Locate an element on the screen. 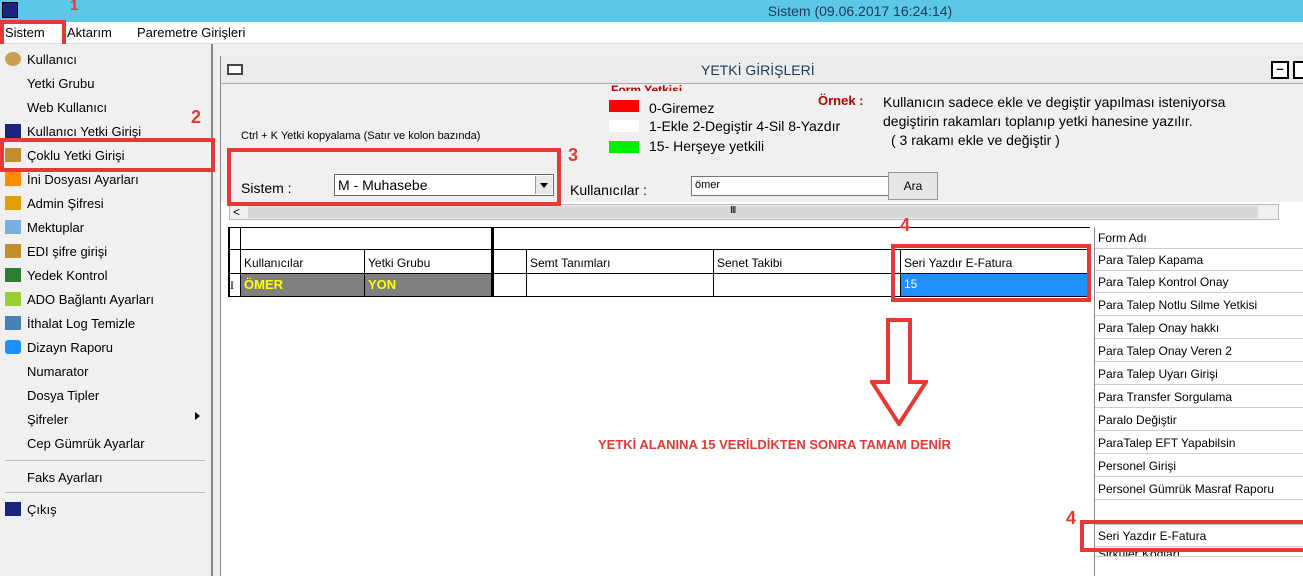 This screenshot has width=1303, height=576. title-bar: Sistem (09.06.2017 16:24:14) is located at coordinates (651, 11).